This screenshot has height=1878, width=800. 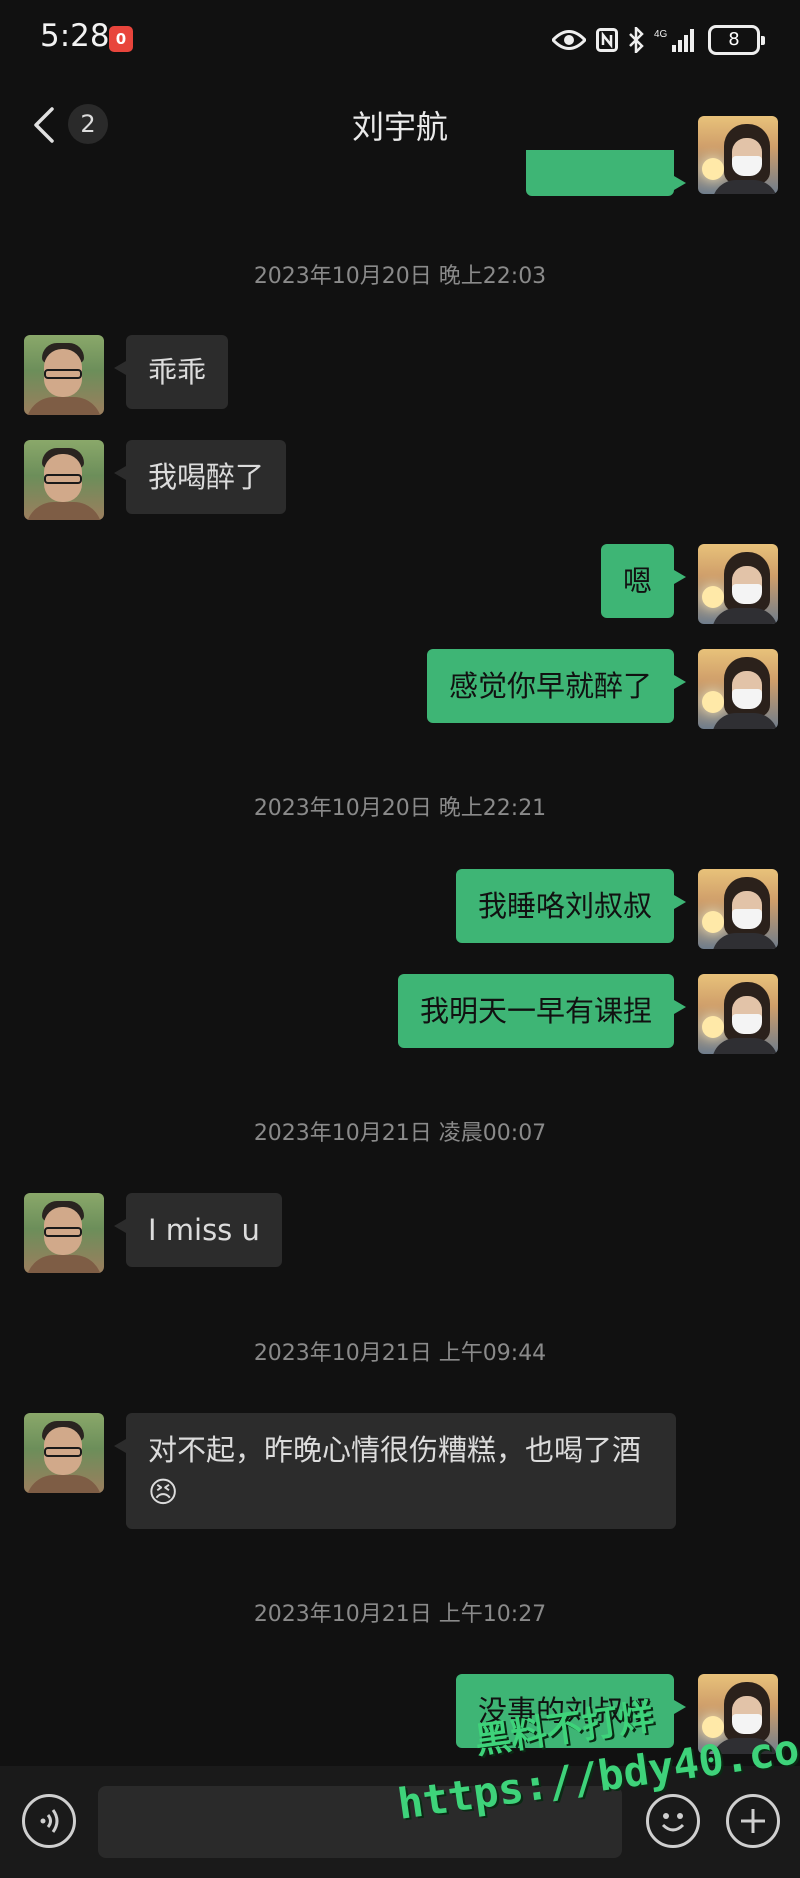 I want to click on plus-button, so click(x=753, y=1821).